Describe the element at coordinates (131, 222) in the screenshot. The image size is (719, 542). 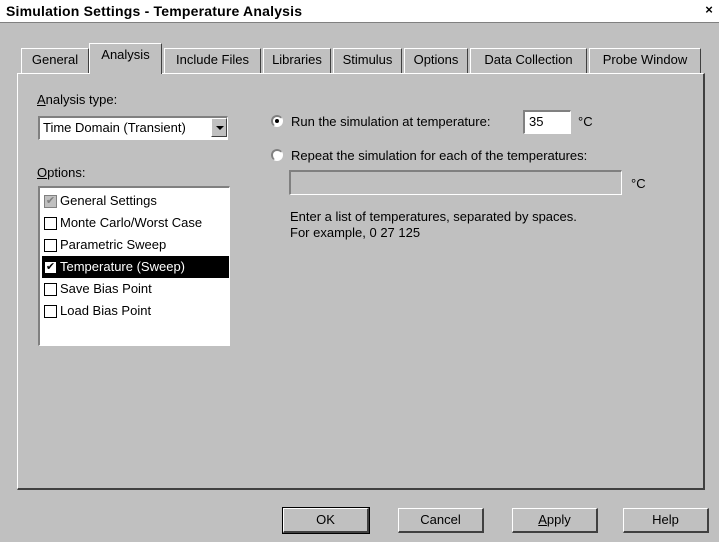
I see `options-list-item-label: Monte Carlo/Worst Case` at that location.